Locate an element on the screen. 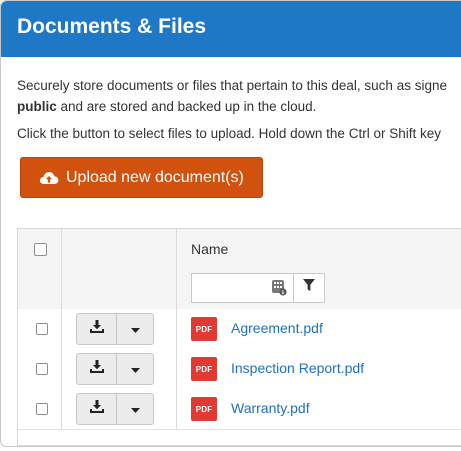 Image resolution: width=461 pixels, height=451 pixels. table-row: PDF Warranty.pdf is located at coordinates (239, 409).